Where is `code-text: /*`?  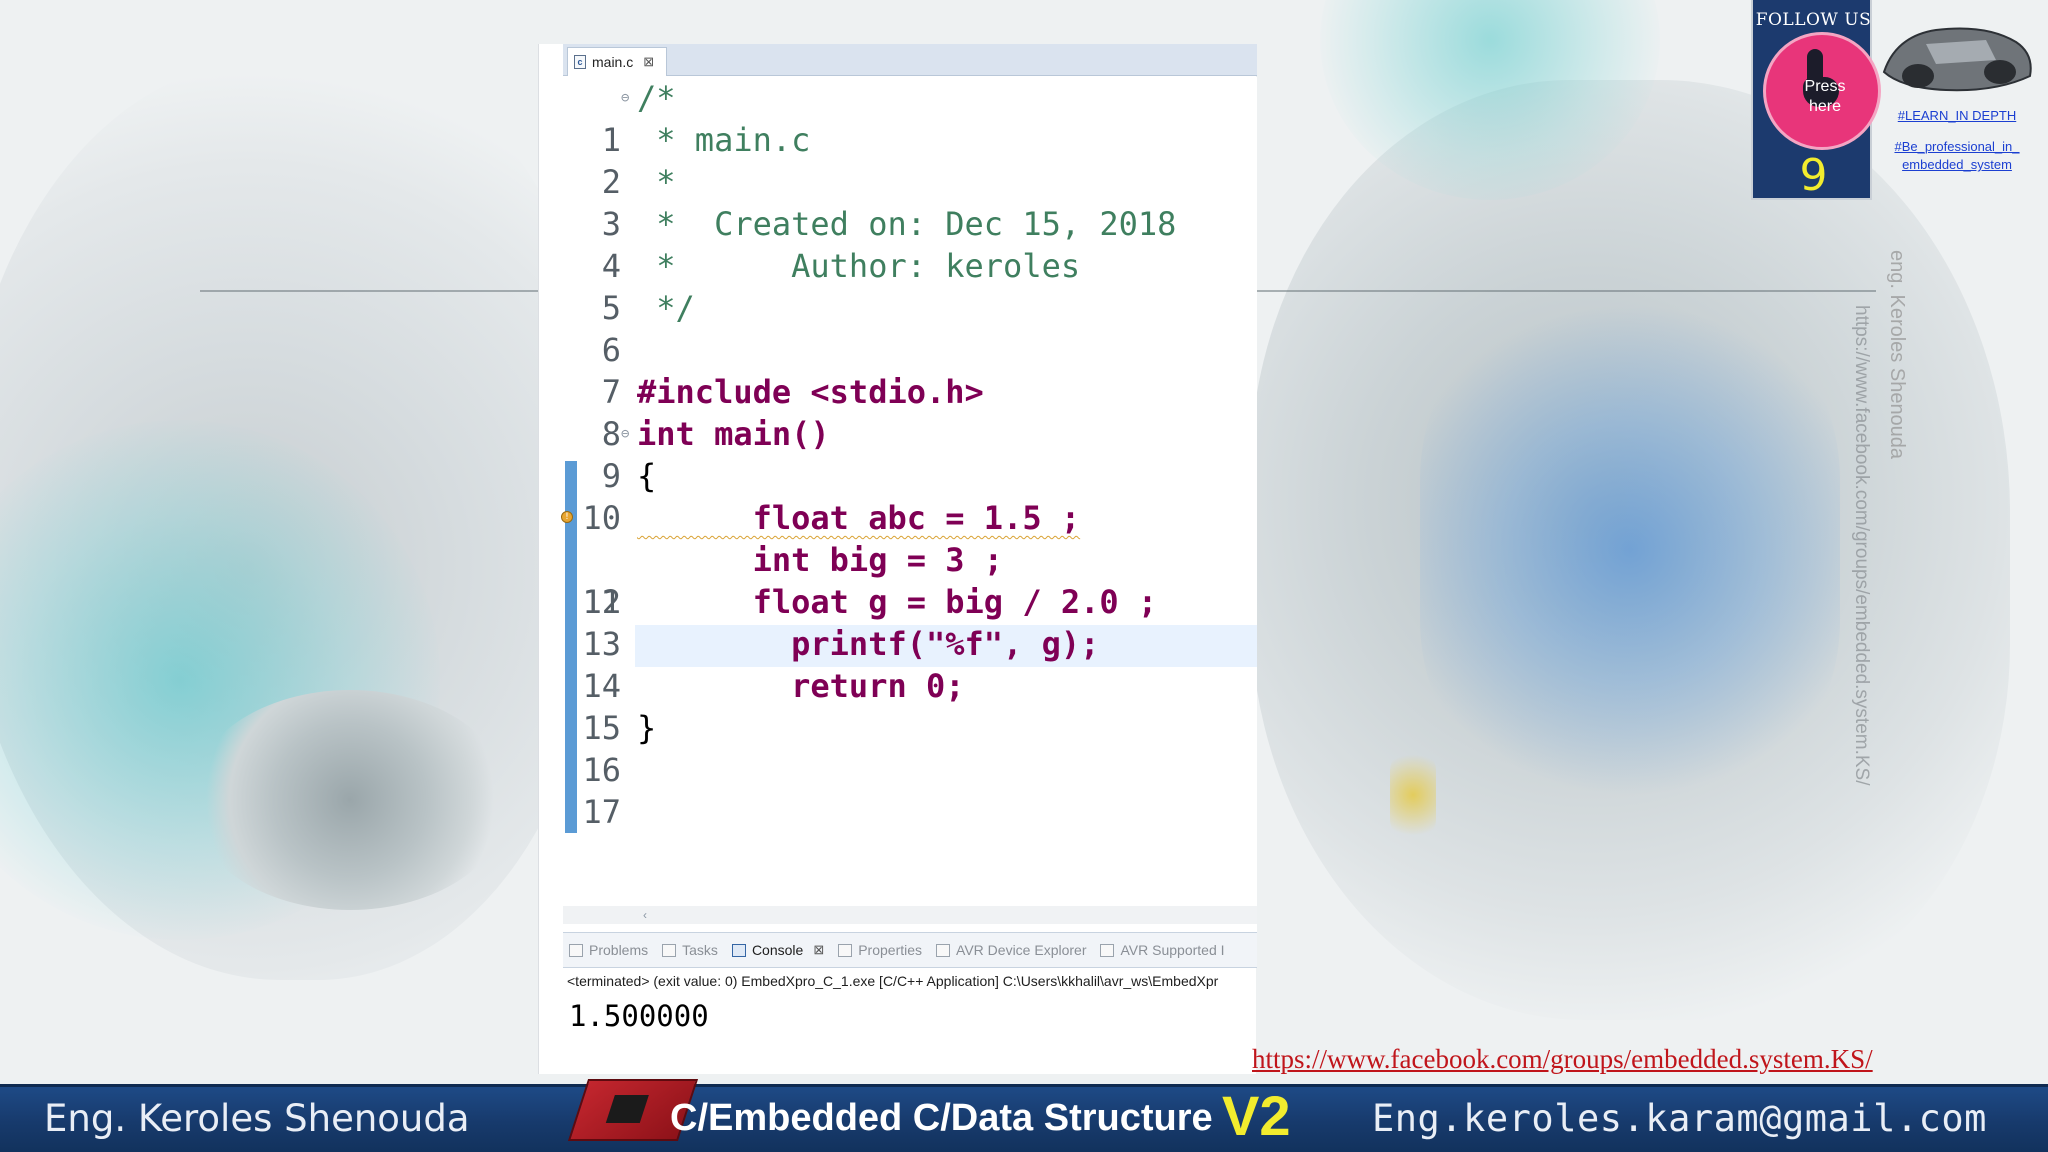 code-text: /* is located at coordinates (656, 98).